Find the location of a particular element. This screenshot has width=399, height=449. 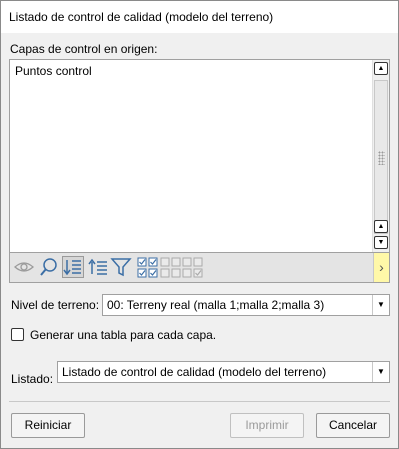

listing-label: Listado: is located at coordinates (32, 379).